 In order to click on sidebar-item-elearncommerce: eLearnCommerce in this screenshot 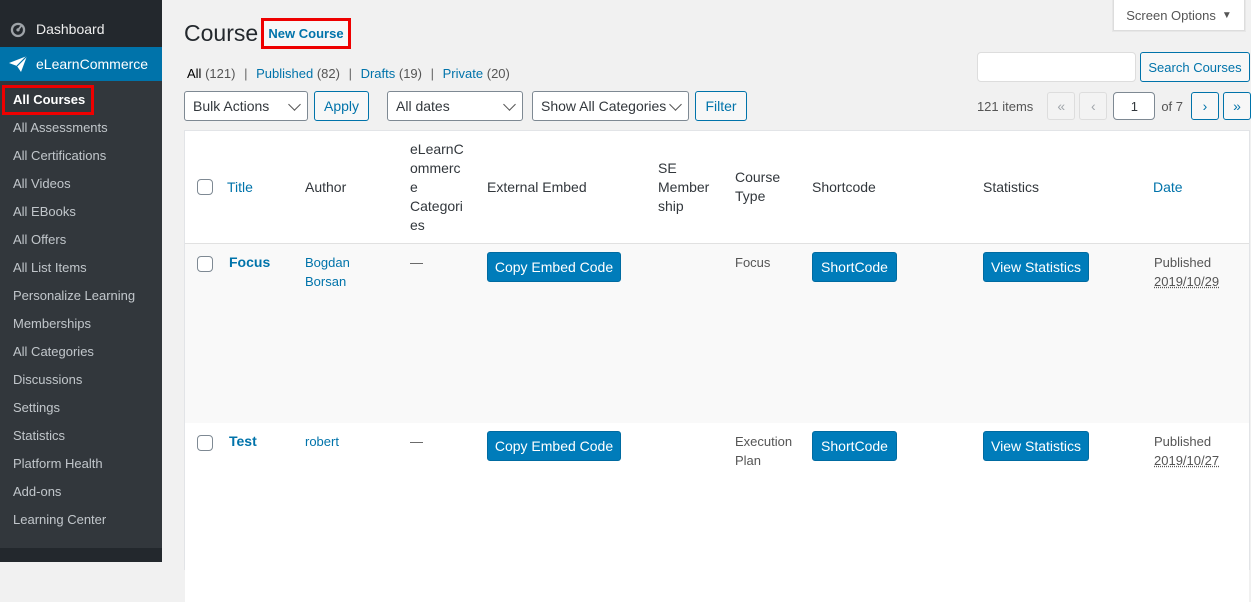, I will do `click(81, 64)`.